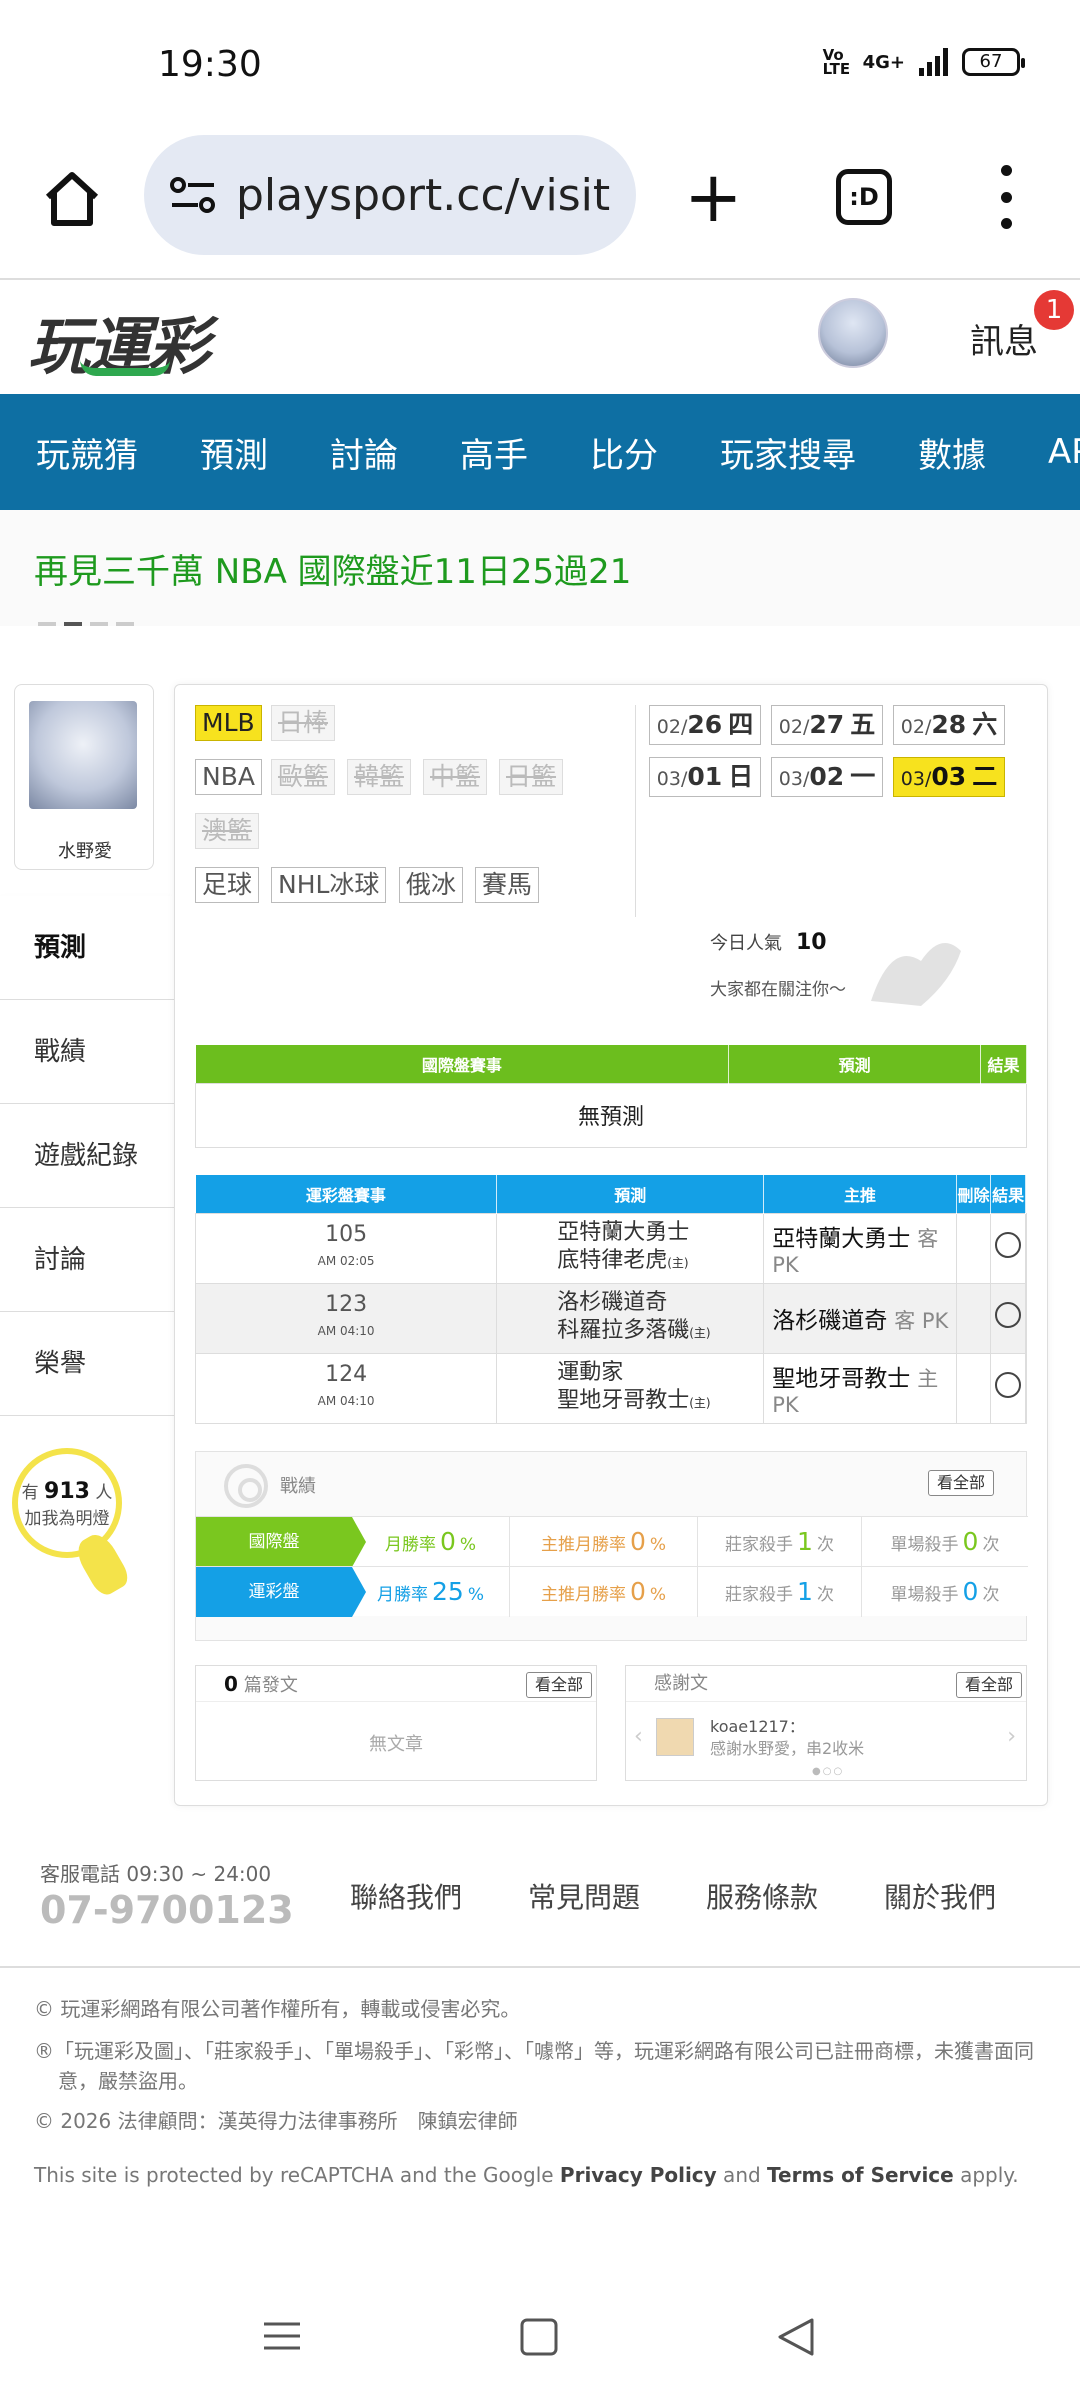 The width and height of the screenshot is (1080, 2400). What do you see at coordinates (87, 1052) in the screenshot?
I see `side-item-record: 戰績` at bounding box center [87, 1052].